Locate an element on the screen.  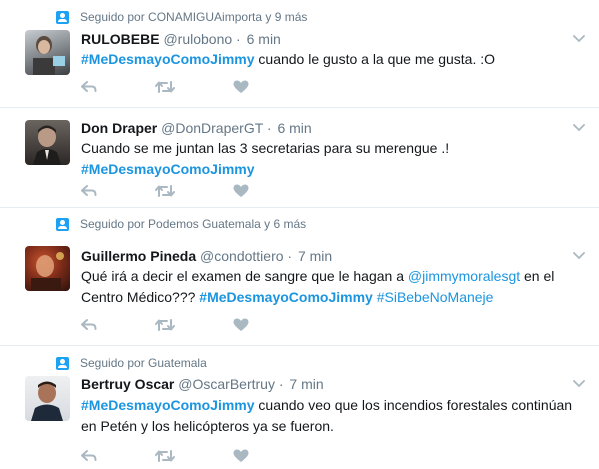
context-line: Seguido por Guatemala is located at coordinates (131, 363).